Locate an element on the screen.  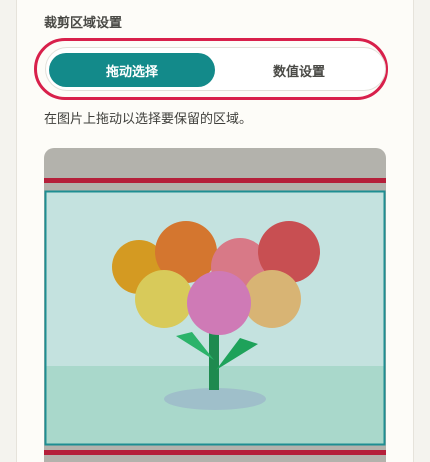
petal-tan is located at coordinates (272, 299).